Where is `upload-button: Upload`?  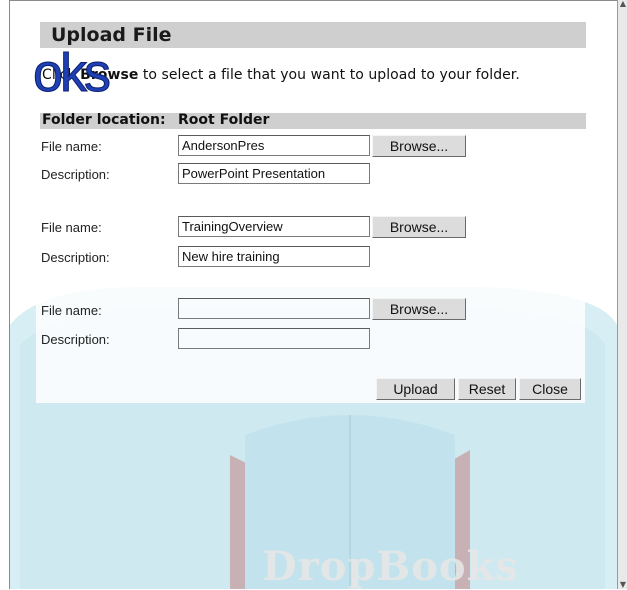 upload-button: Upload is located at coordinates (415, 389).